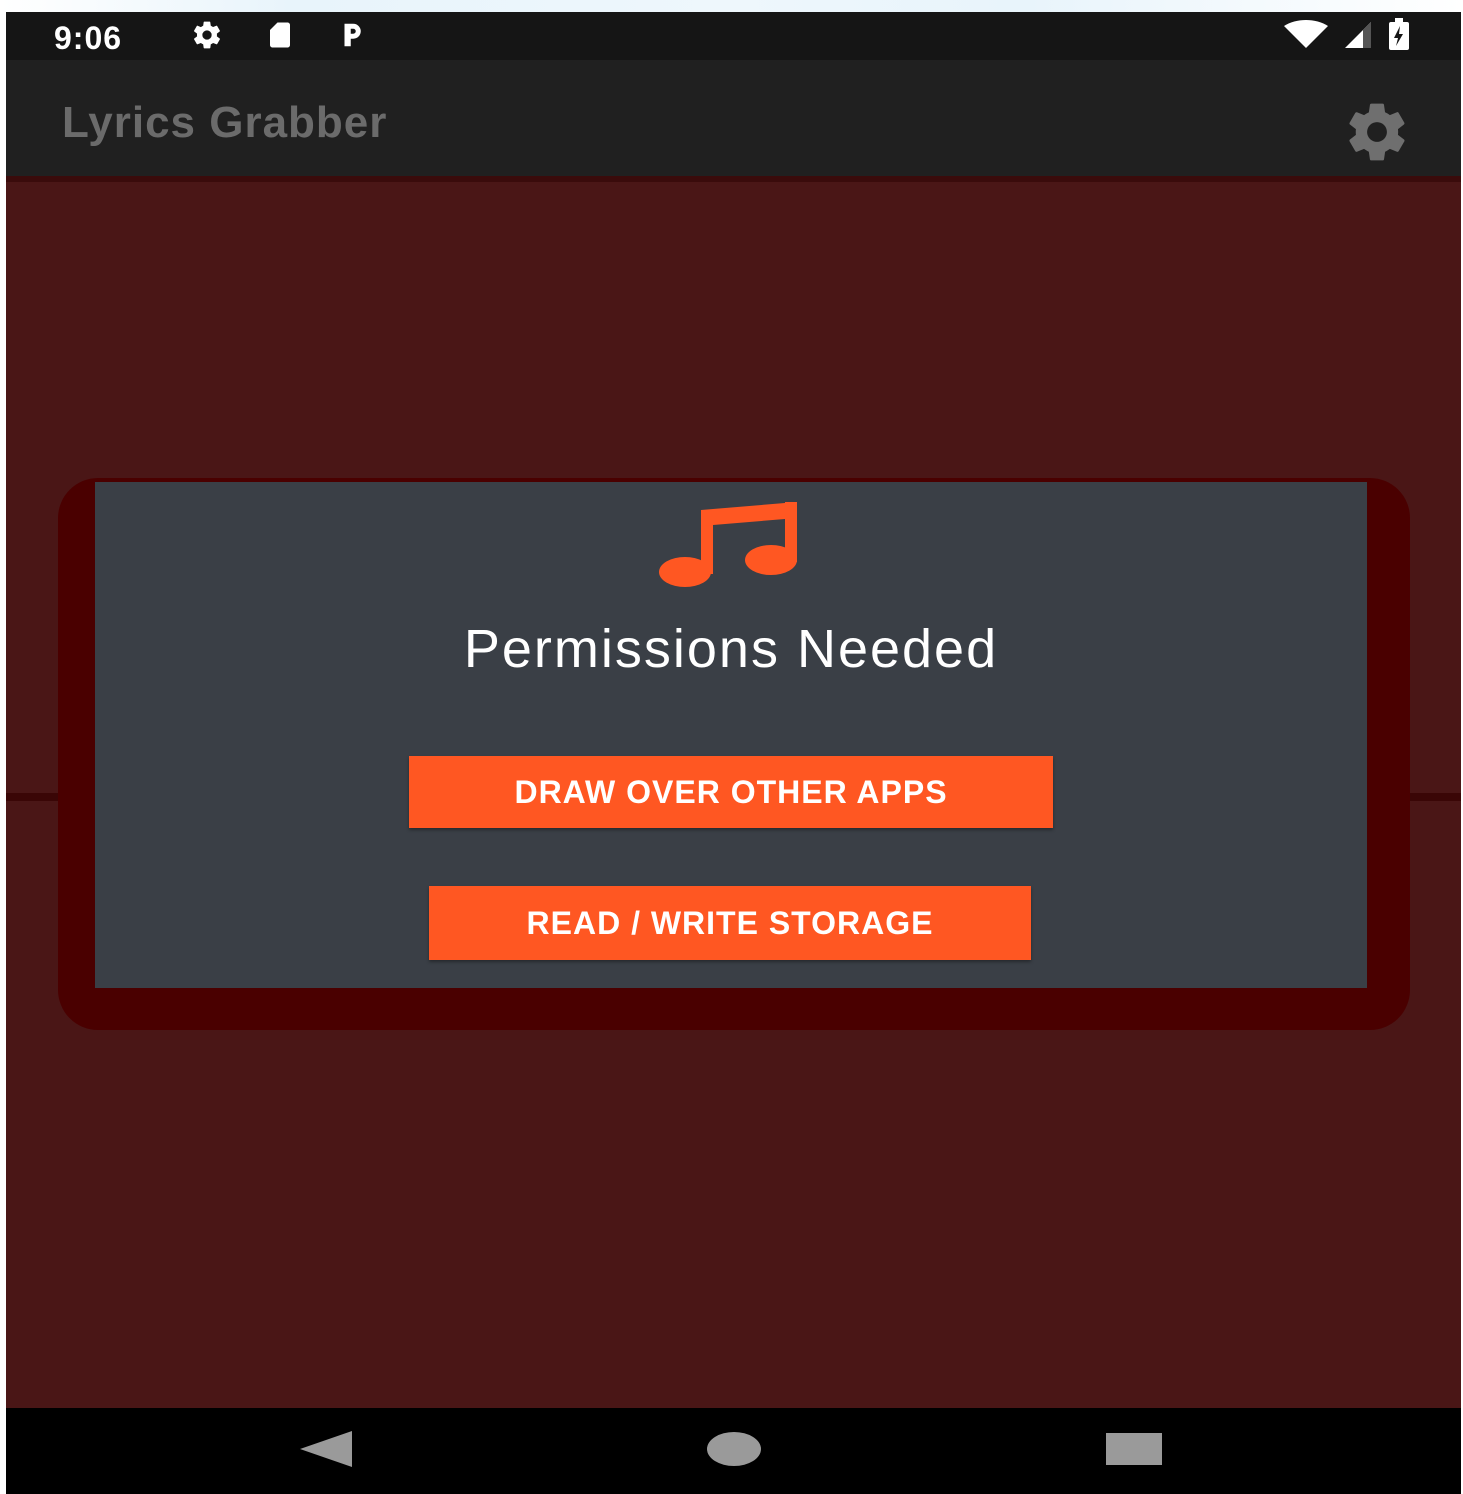 The width and height of the screenshot is (1463, 1494). Describe the element at coordinates (1306, 37) in the screenshot. I see `wifi-icon` at that location.